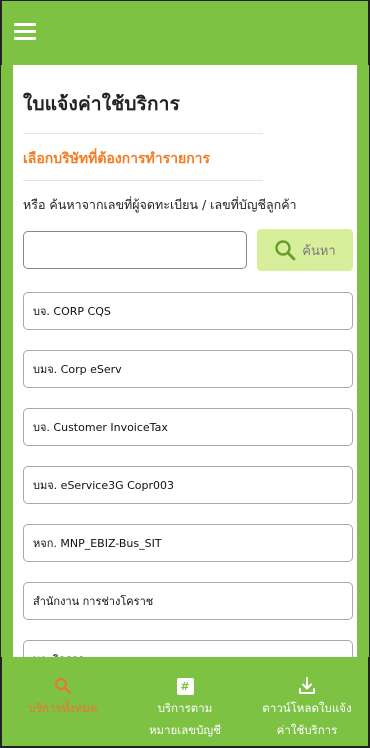 The image size is (370, 748). I want to click on tab-label-line2: ค่าใช้บริการ, so click(307, 730).